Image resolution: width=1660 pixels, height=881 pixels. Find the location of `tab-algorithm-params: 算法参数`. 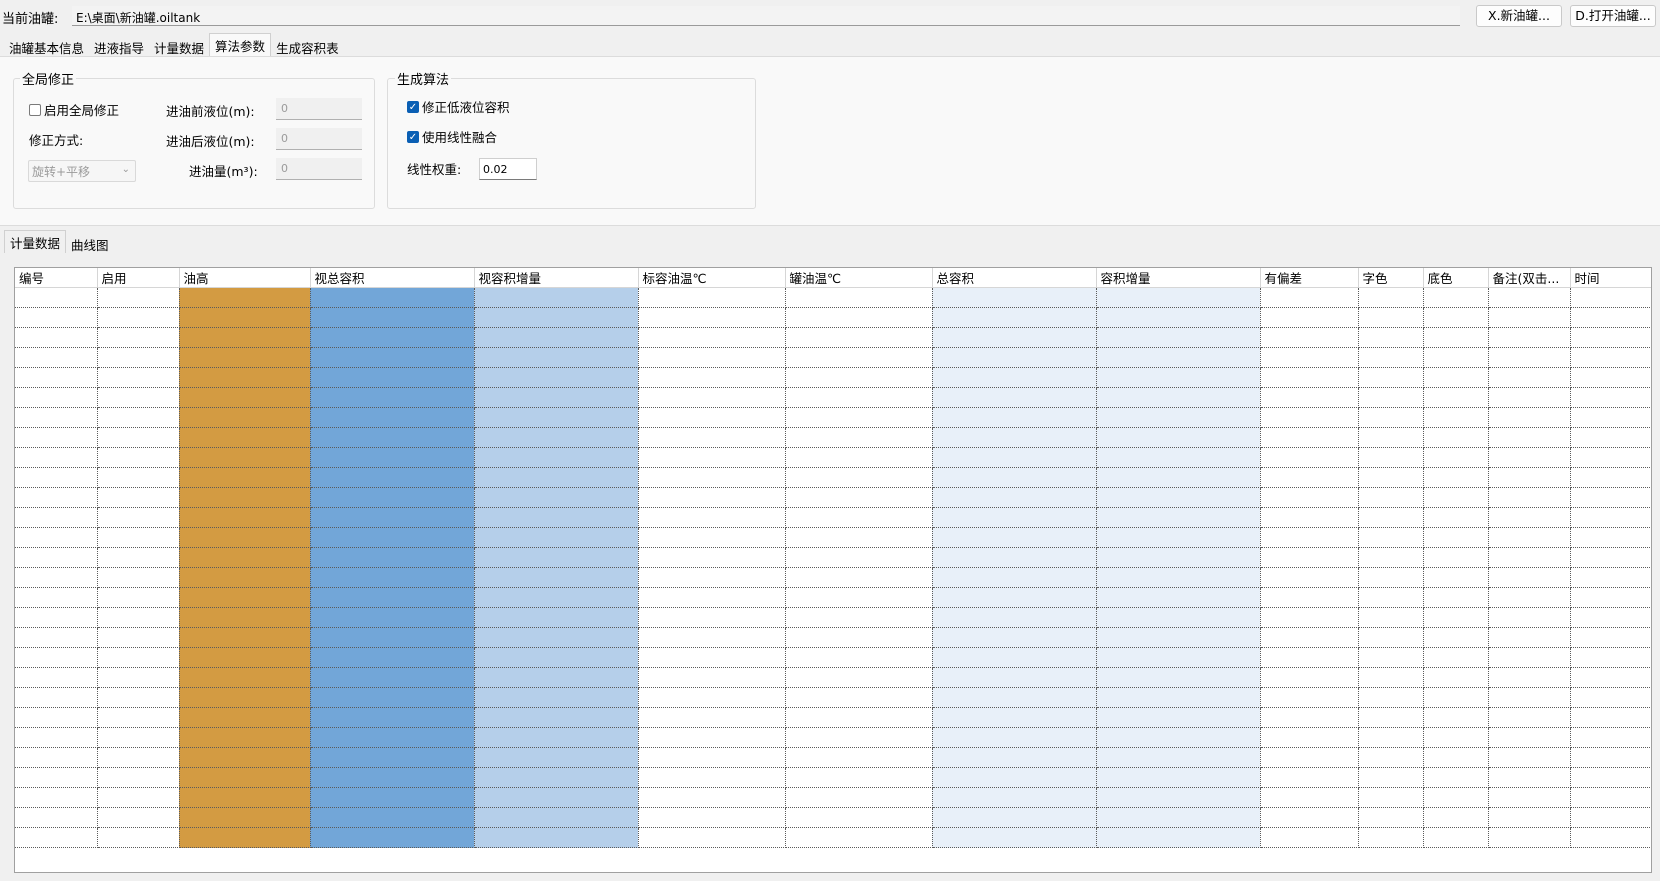

tab-algorithm-params: 算法参数 is located at coordinates (240, 44).